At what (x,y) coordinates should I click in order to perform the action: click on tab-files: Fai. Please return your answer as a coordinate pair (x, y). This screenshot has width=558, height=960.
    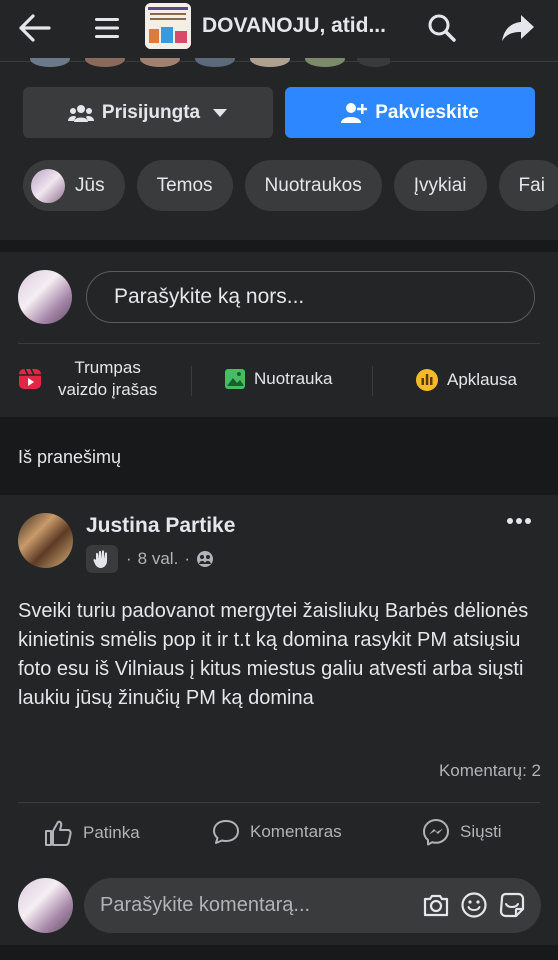
    Looking at the image, I should click on (528, 185).